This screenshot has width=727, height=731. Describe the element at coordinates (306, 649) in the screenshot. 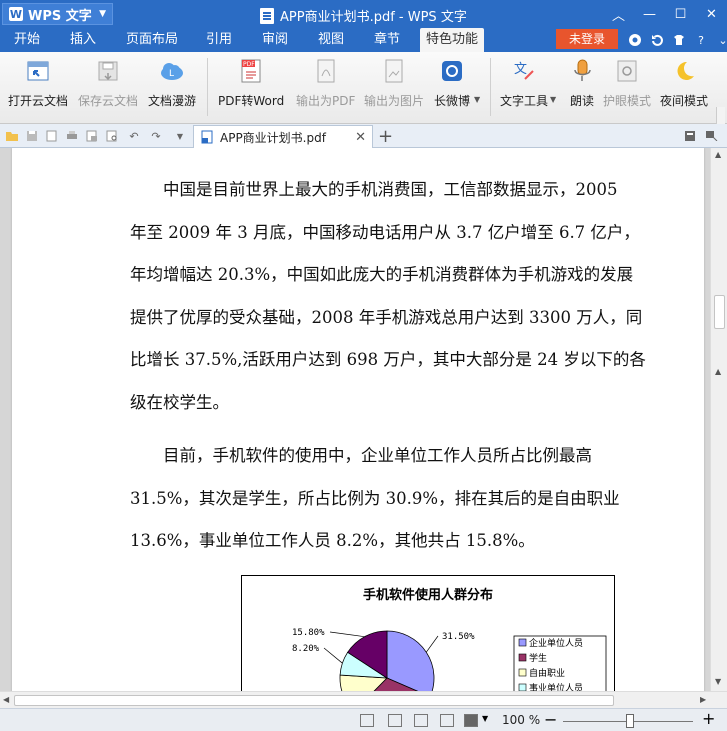

I see `data-label: 8.20%` at that location.